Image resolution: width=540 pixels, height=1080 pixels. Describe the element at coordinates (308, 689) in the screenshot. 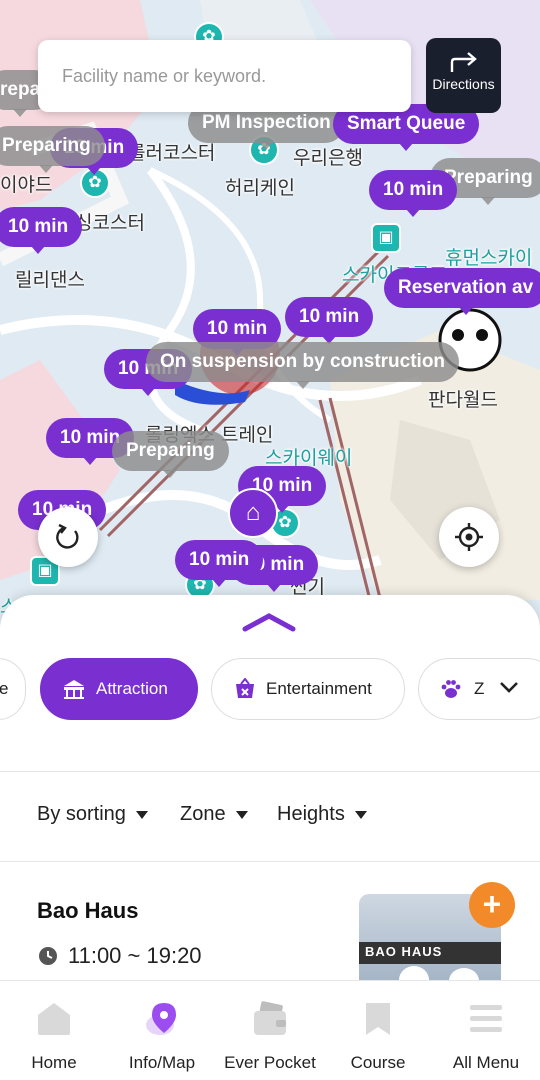

I see `category-chip-entertainment: Entertainment` at that location.